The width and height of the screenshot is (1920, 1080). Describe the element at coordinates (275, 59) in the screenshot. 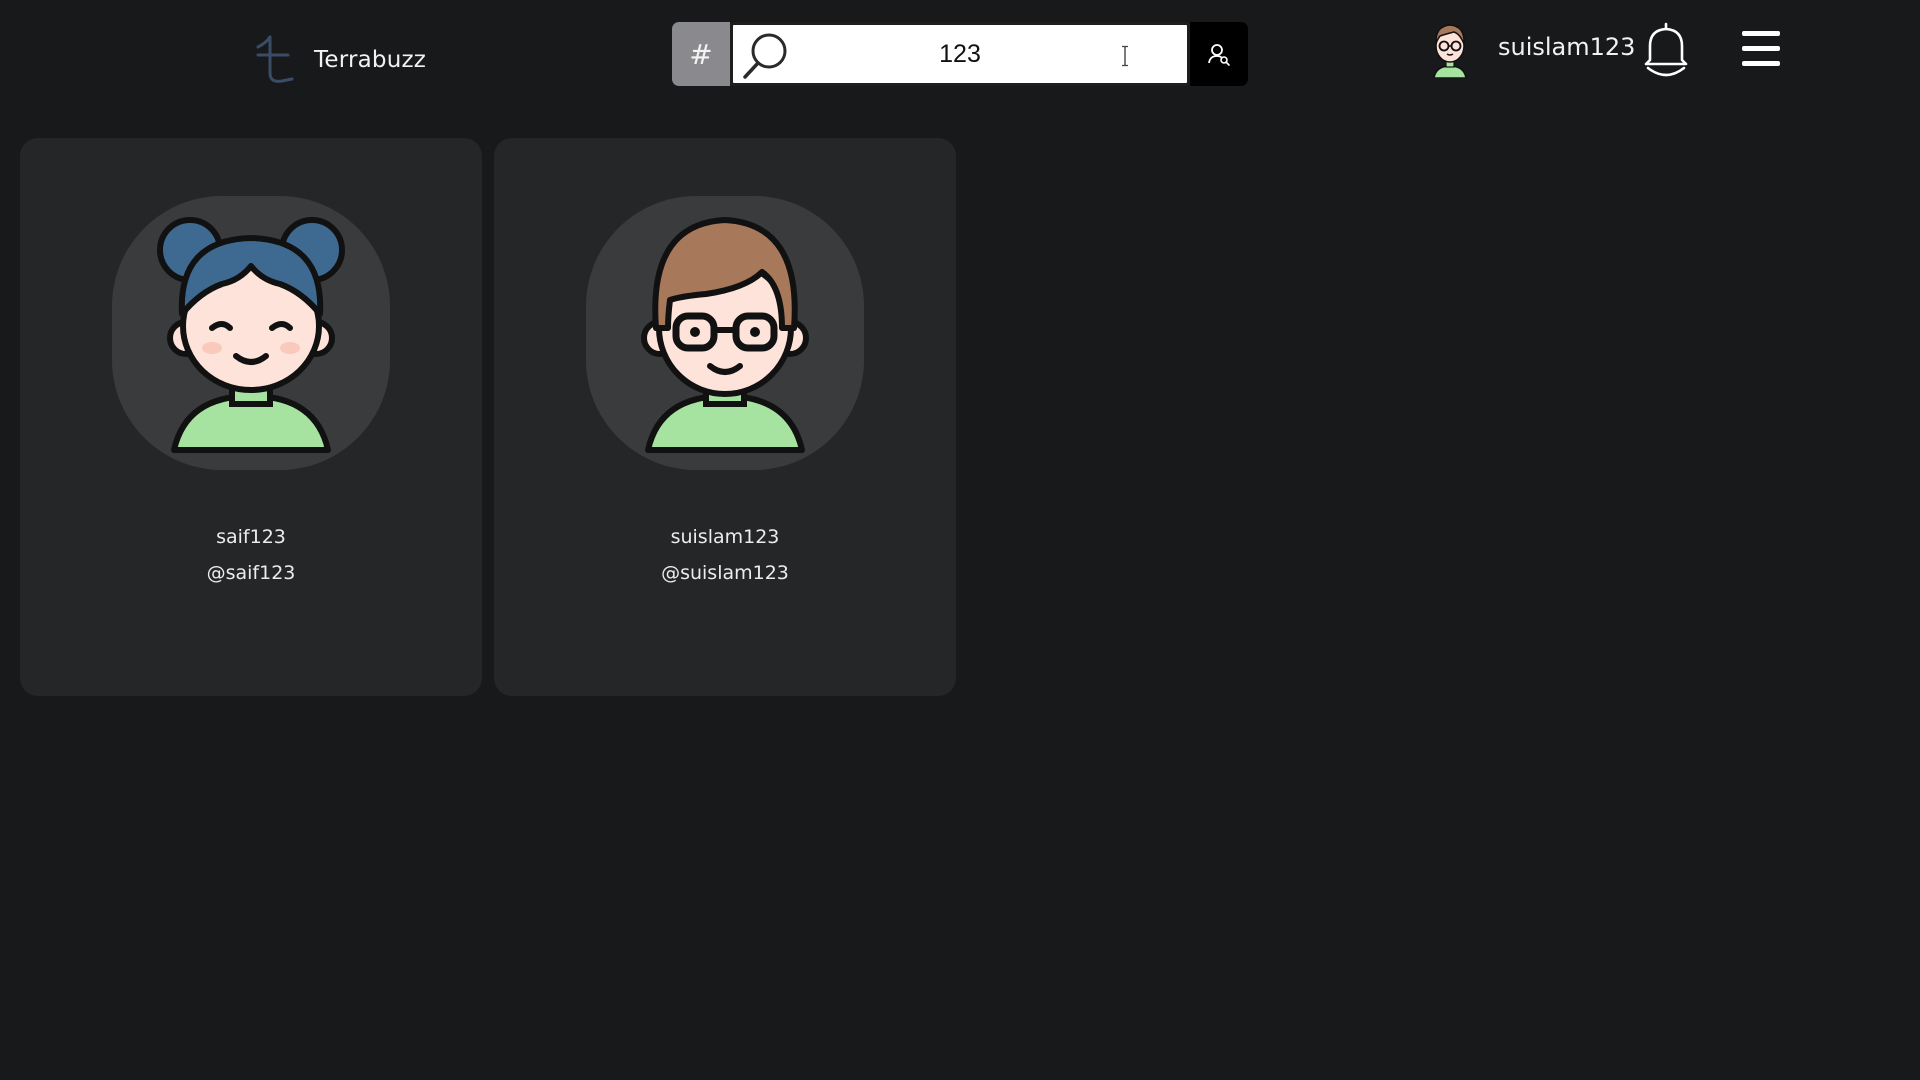

I see `terrabuzz-logo-icon` at that location.